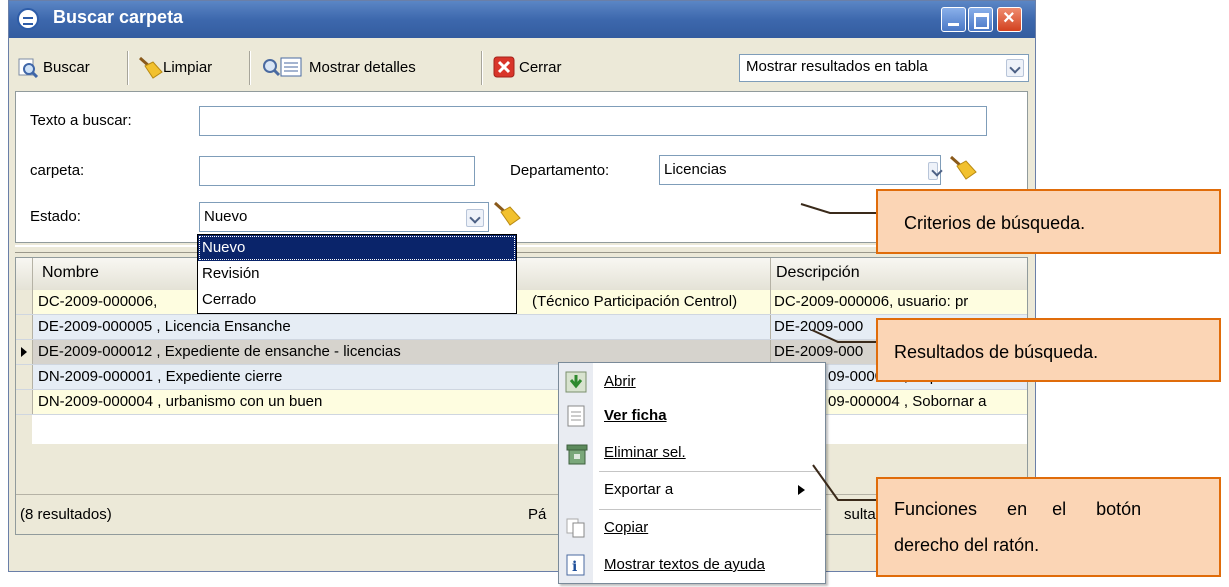 Image resolution: width=1229 pixels, height=587 pixels. What do you see at coordinates (1018, 509) in the screenshot?
I see `callout-text: Funciones en el botón` at bounding box center [1018, 509].